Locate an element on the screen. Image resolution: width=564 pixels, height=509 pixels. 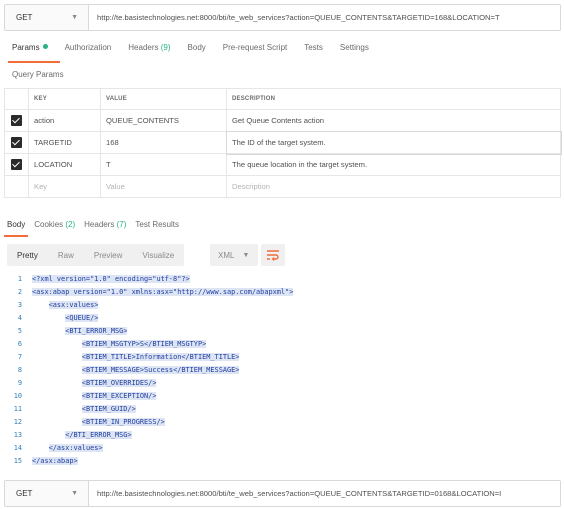
code-text: <BTIEM_EXCEPTION/> is located at coordinates (119, 395).